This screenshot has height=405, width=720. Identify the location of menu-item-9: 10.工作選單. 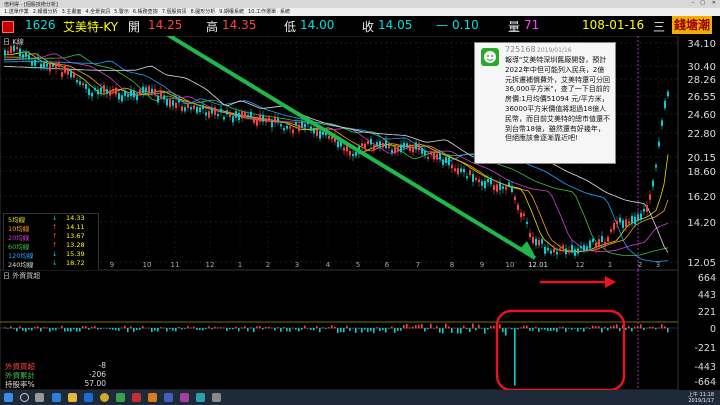
(262, 11).